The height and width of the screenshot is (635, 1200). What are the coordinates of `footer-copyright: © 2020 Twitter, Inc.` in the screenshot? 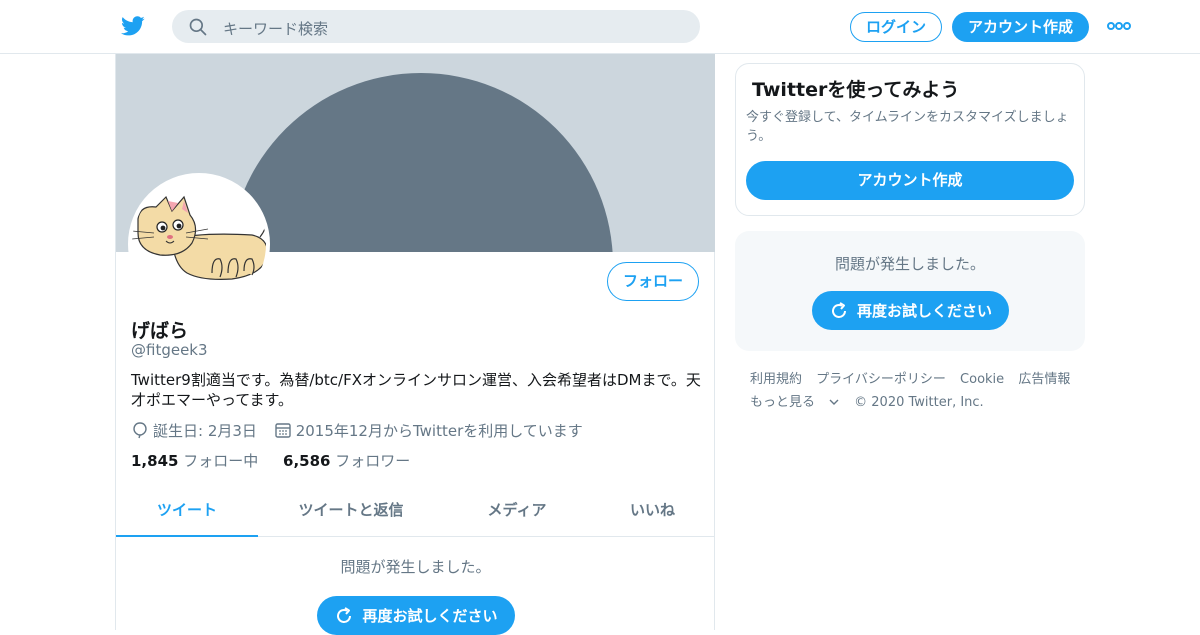 It's located at (919, 402).